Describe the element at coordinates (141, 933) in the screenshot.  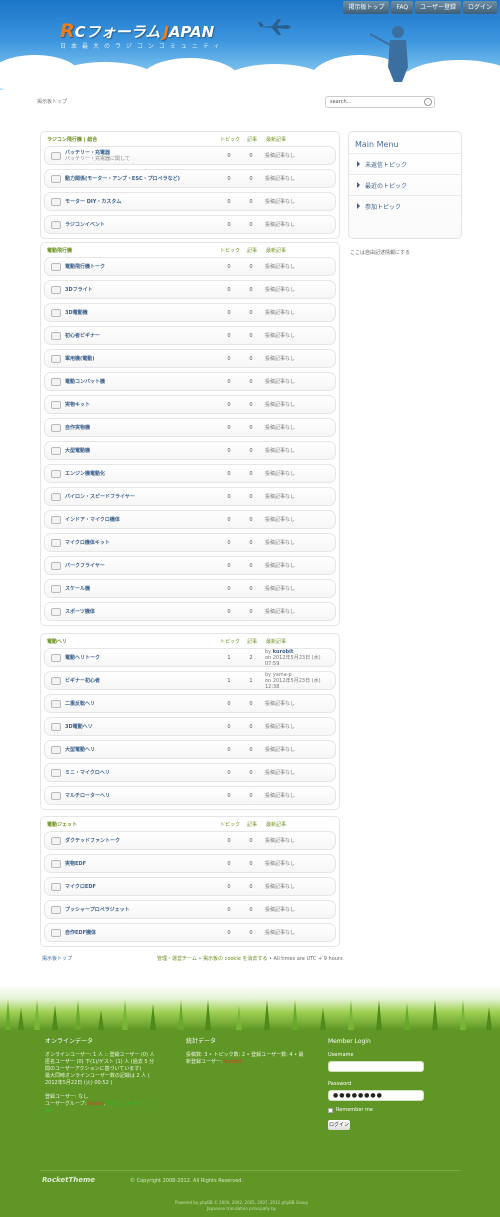
I see `forum-name: 自作EDF機体` at that location.